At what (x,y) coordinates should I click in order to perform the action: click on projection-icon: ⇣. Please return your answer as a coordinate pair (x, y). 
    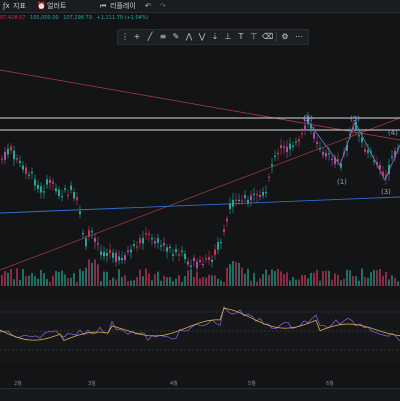
    Looking at the image, I should click on (215, 37).